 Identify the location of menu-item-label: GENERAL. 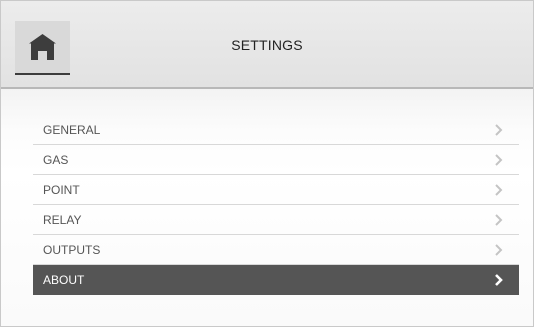
(72, 130).